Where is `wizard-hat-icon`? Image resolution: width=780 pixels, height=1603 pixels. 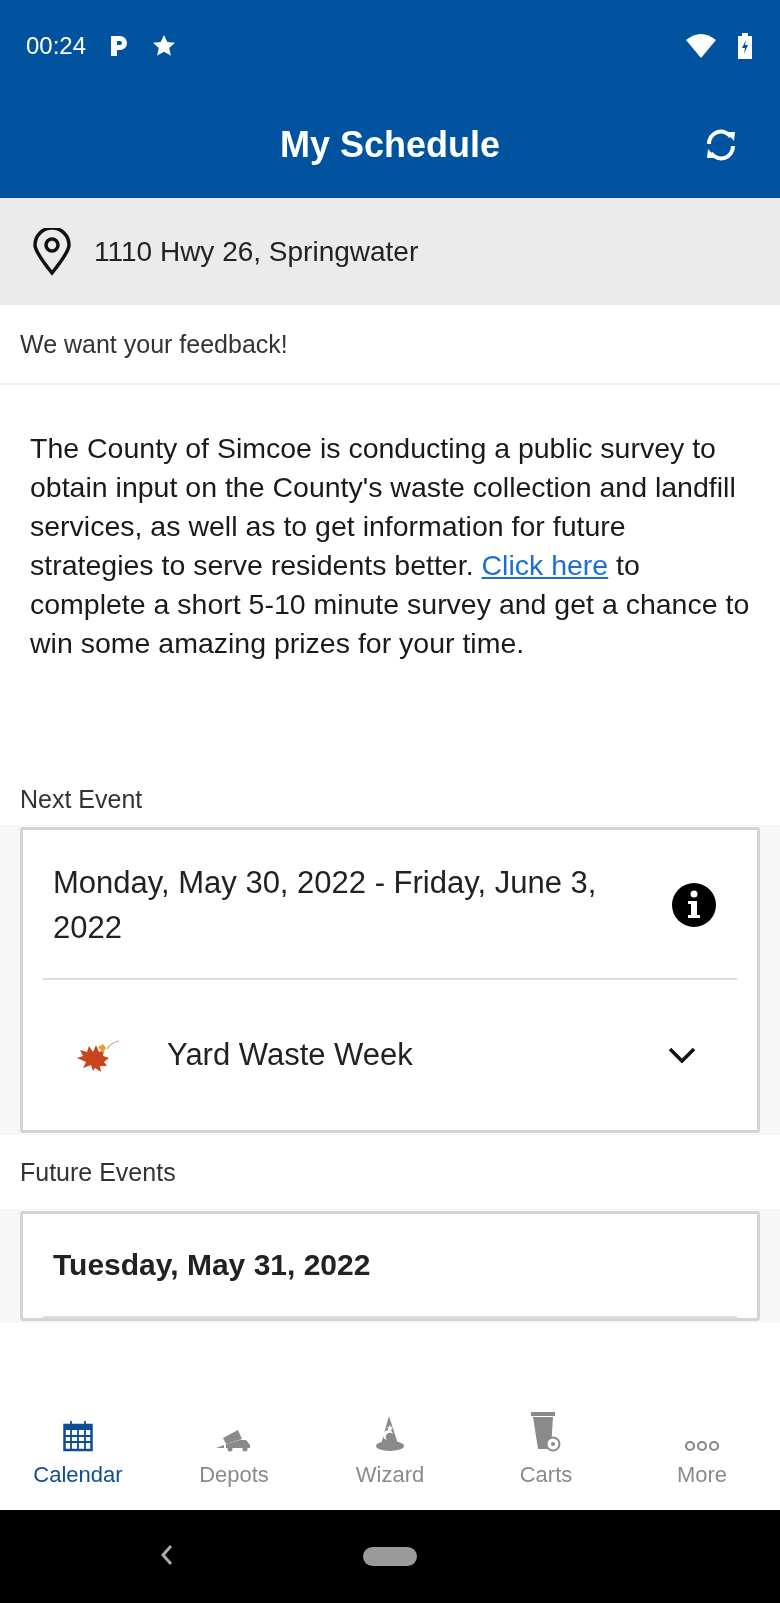 wizard-hat-icon is located at coordinates (390, 1434).